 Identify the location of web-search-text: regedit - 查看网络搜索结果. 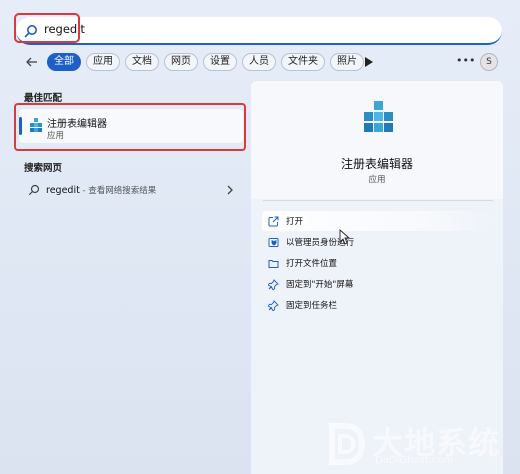
(101, 190).